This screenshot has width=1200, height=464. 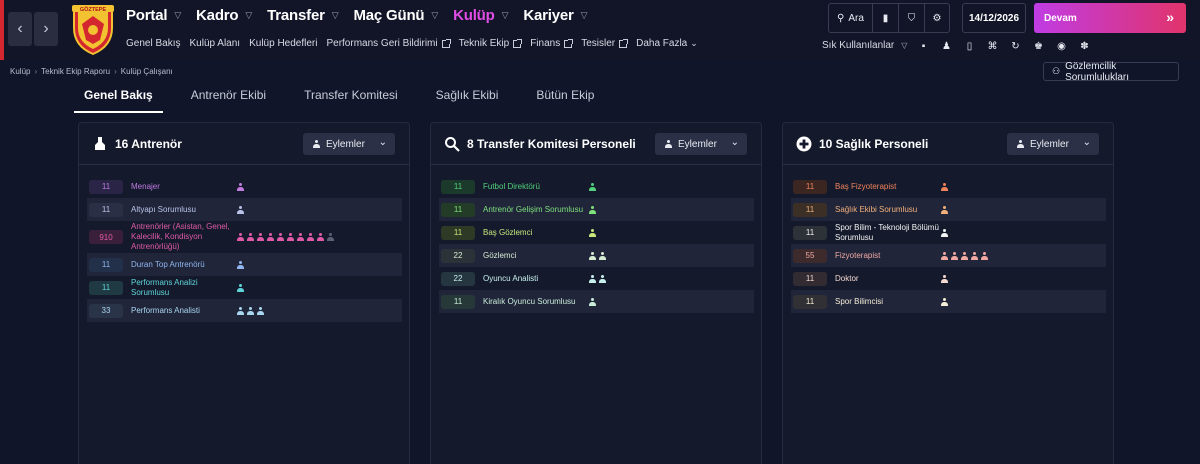 I want to click on staff-role-label: Fizyoterapist, so click(x=888, y=256).